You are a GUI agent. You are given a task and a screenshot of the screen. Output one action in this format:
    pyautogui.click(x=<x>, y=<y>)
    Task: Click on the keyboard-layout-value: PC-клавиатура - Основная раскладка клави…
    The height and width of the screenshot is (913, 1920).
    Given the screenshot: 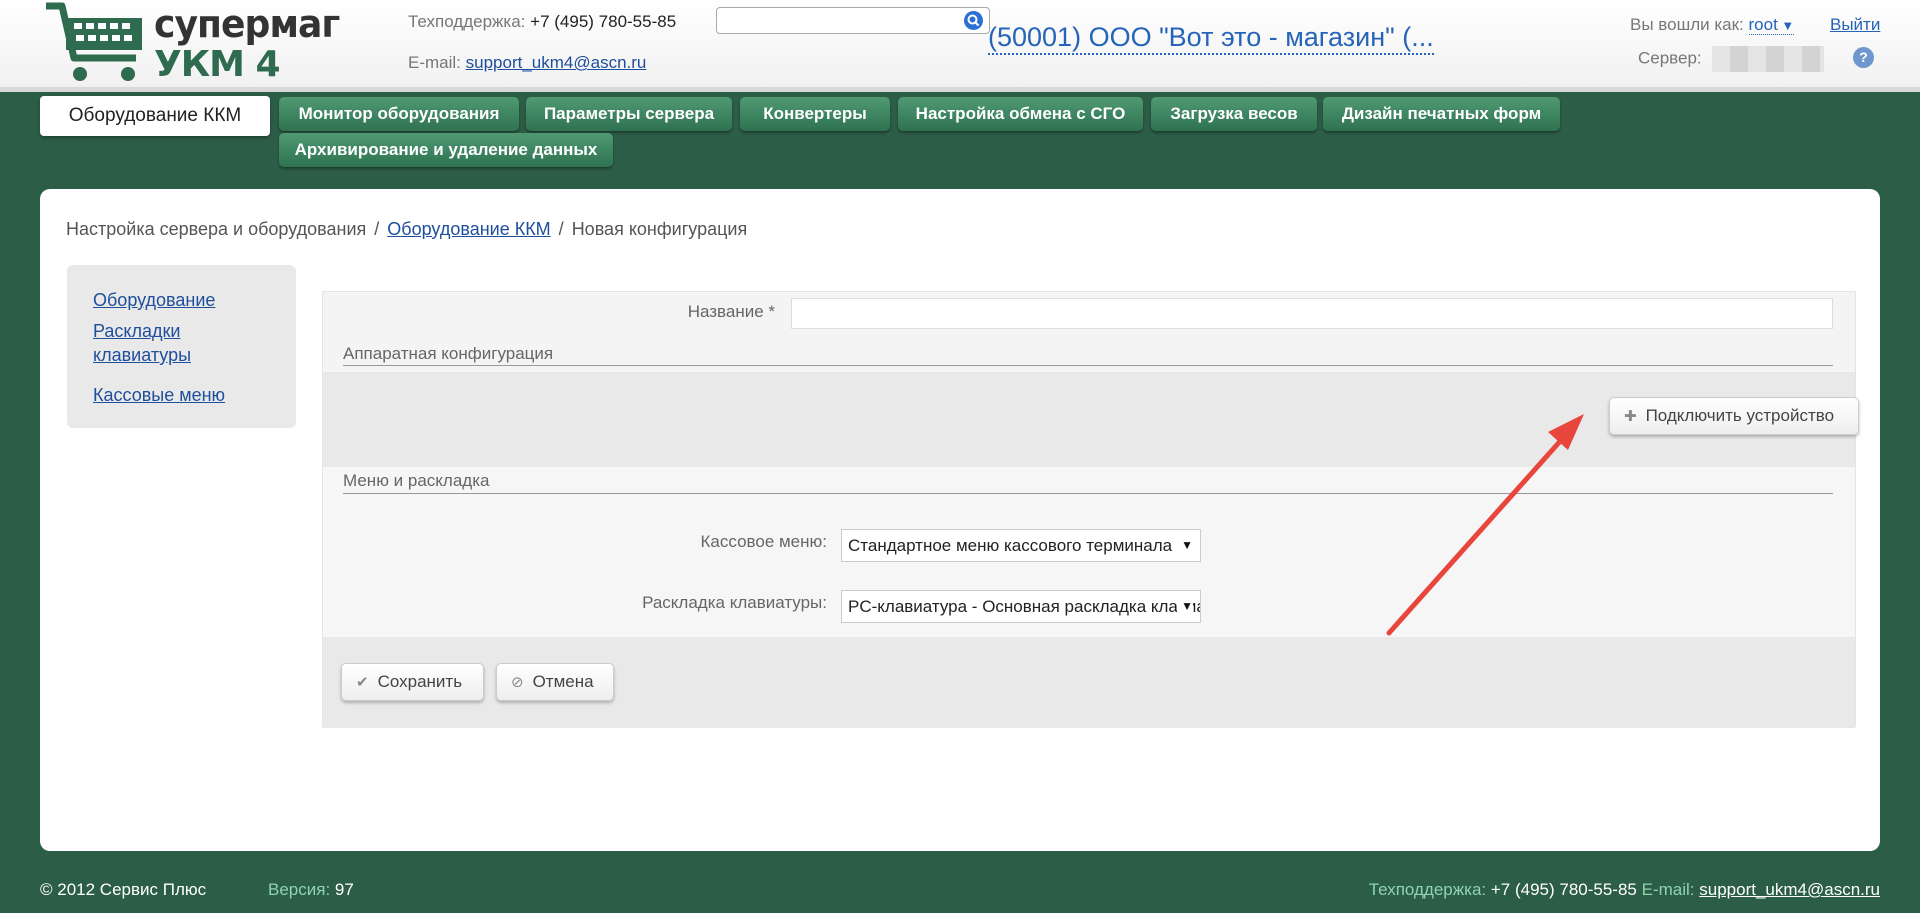 What is the action you would take?
    pyautogui.click(x=1024, y=606)
    